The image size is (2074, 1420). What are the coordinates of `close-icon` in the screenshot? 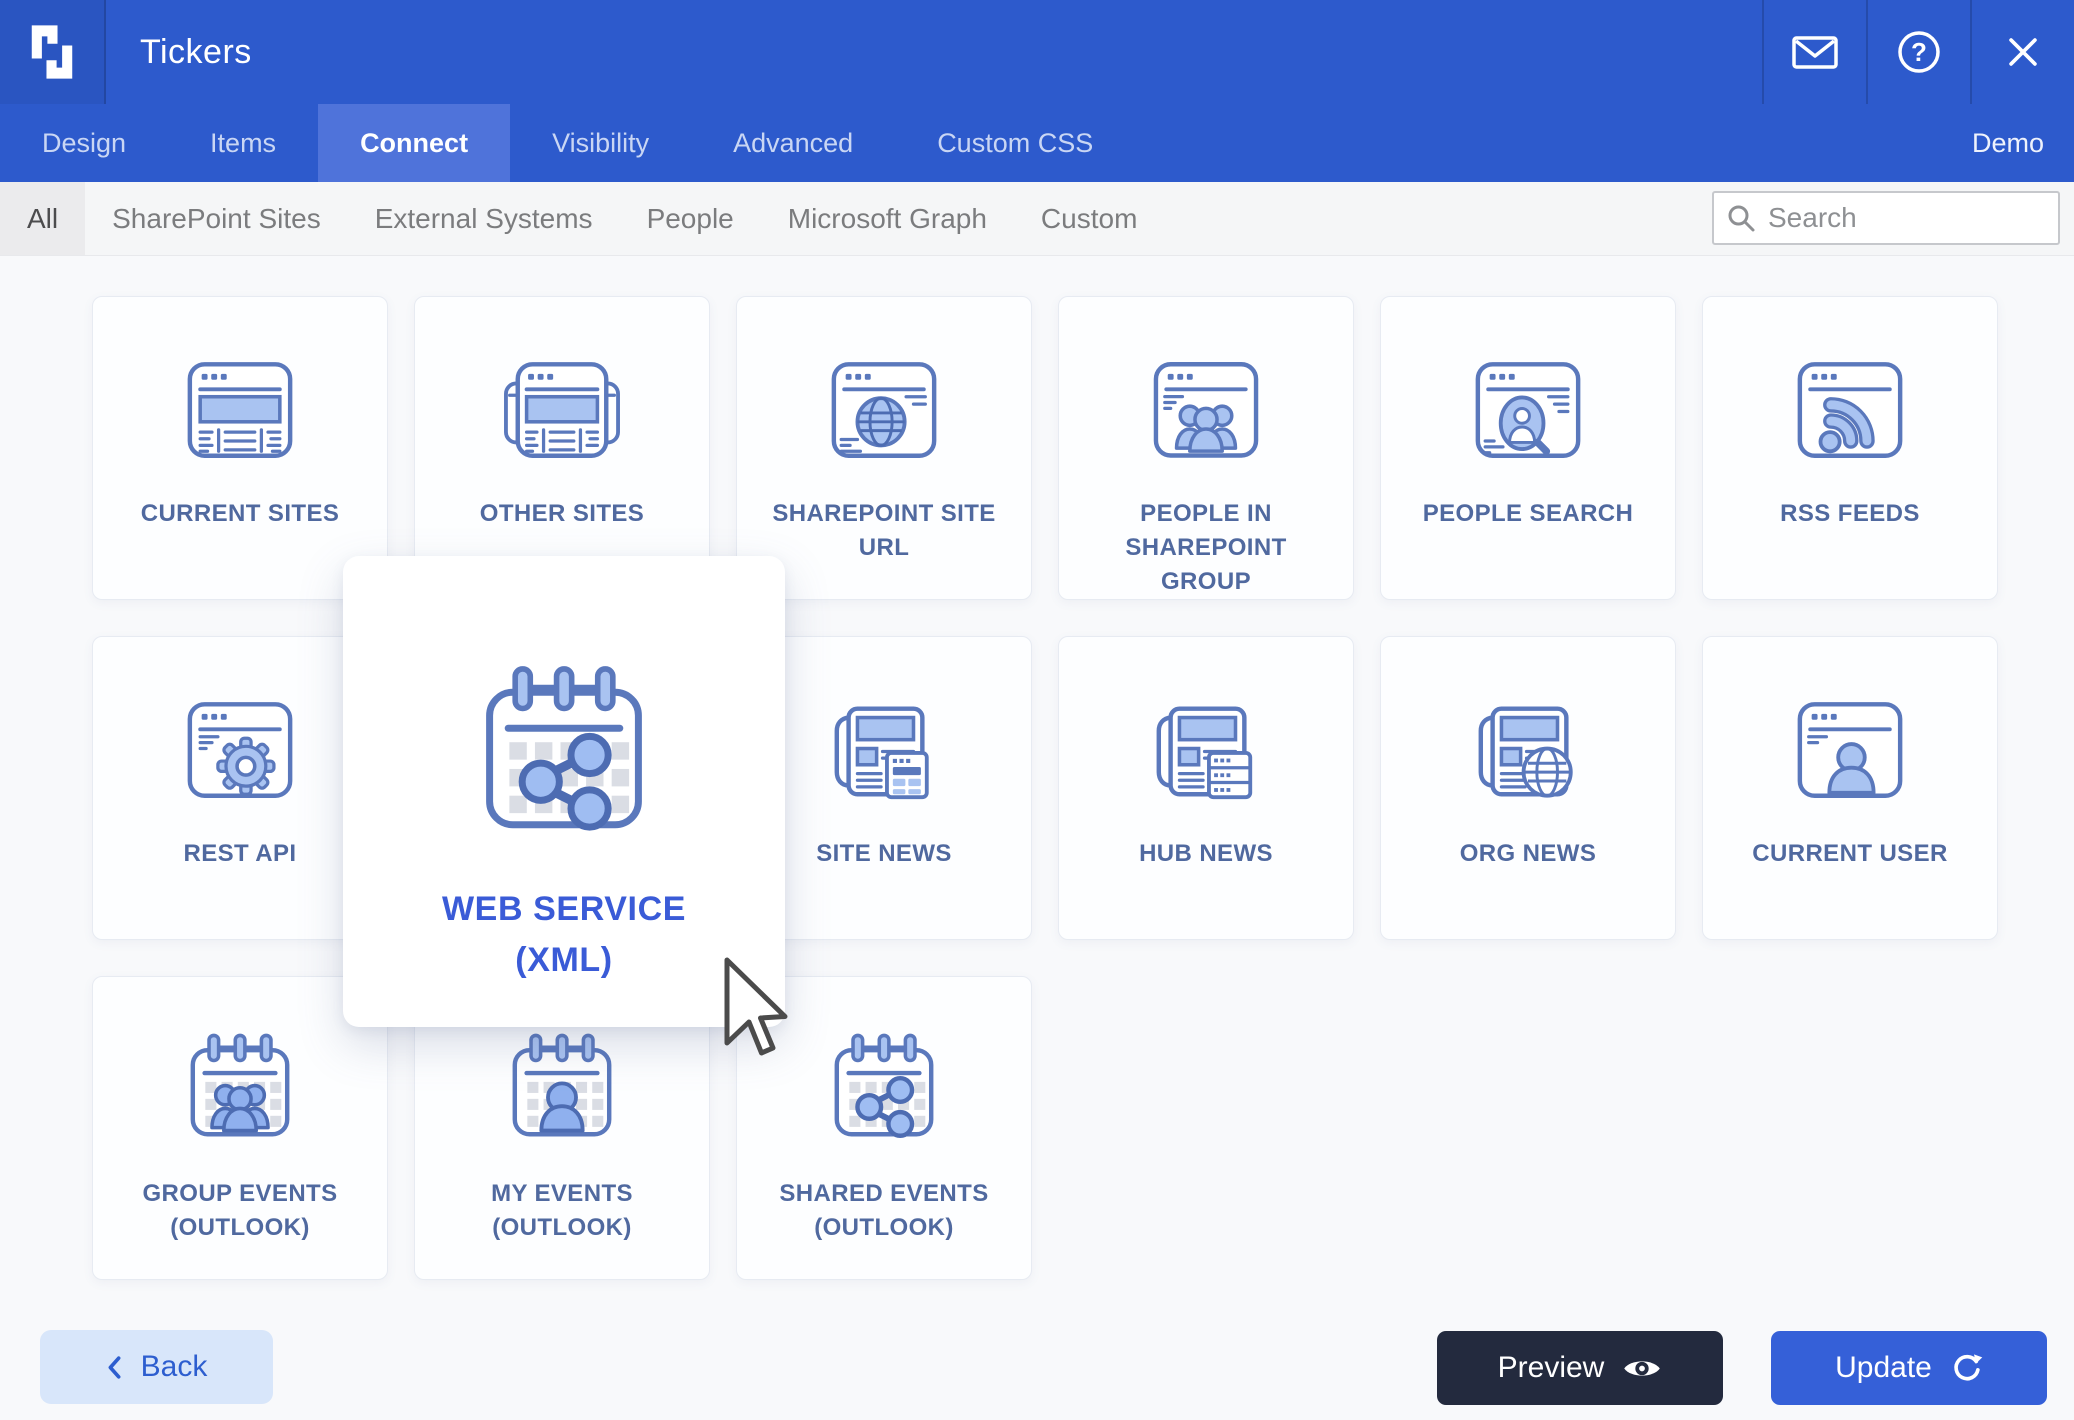 It's located at (2023, 52).